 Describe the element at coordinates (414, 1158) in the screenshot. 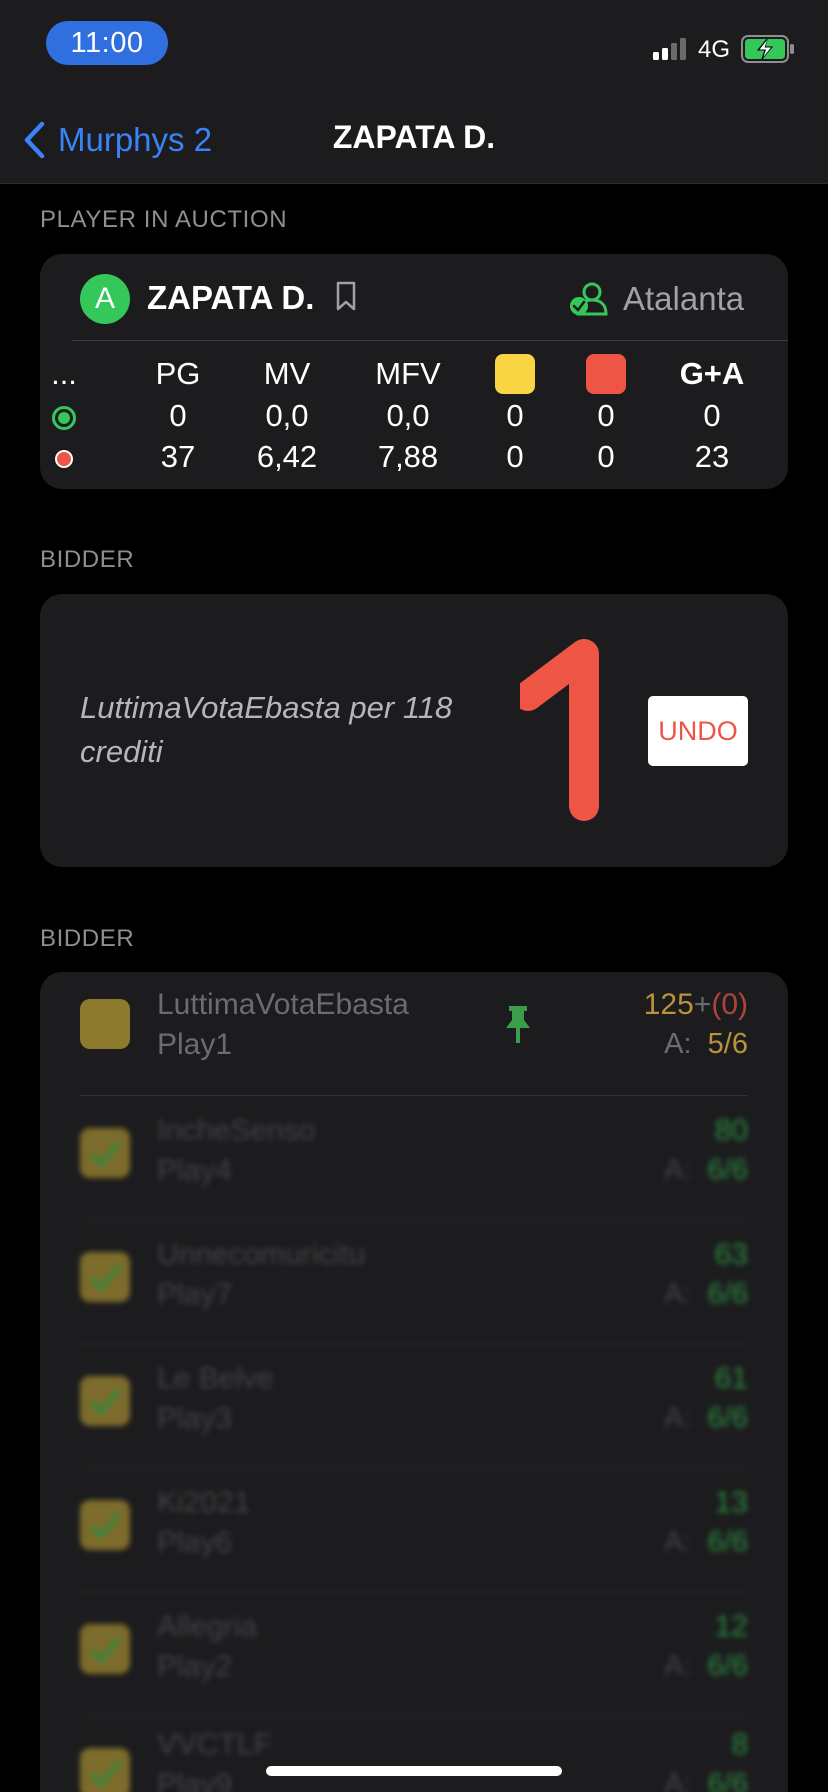

I see `list-item: IncheSenso Play4 80 A: 6/6` at that location.